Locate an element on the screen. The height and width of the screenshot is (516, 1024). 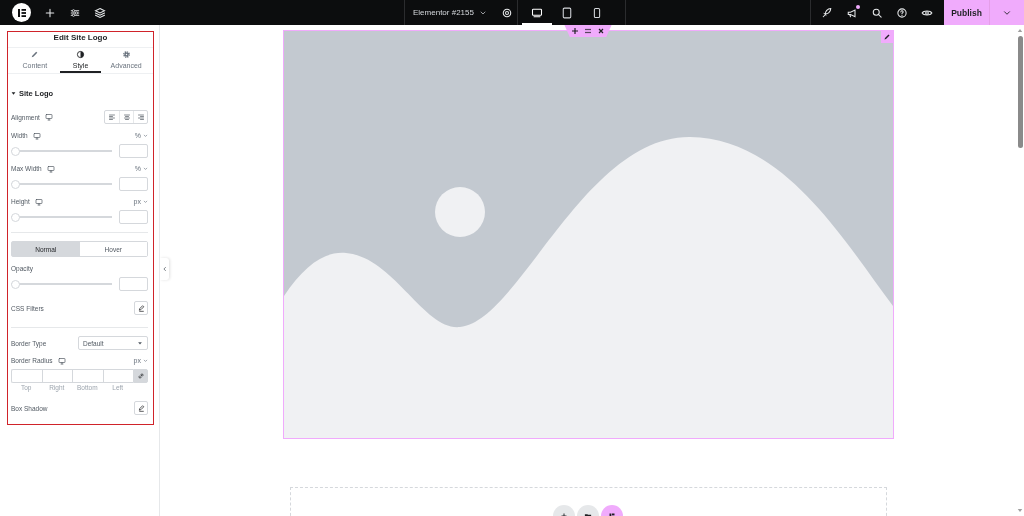
settings-icon is located at coordinates (506, 12).